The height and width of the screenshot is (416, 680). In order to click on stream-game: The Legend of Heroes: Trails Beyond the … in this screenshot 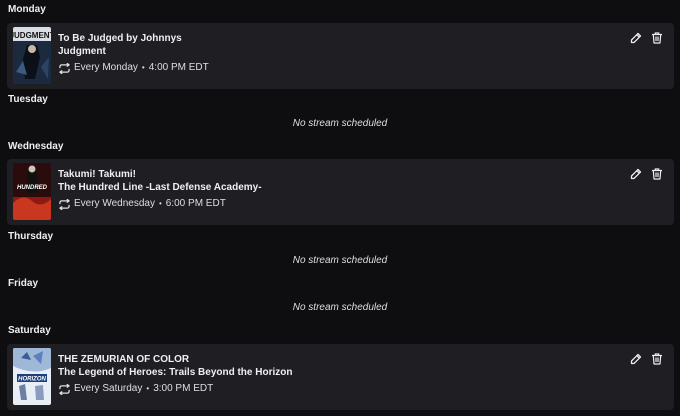, I will do `click(175, 372)`.